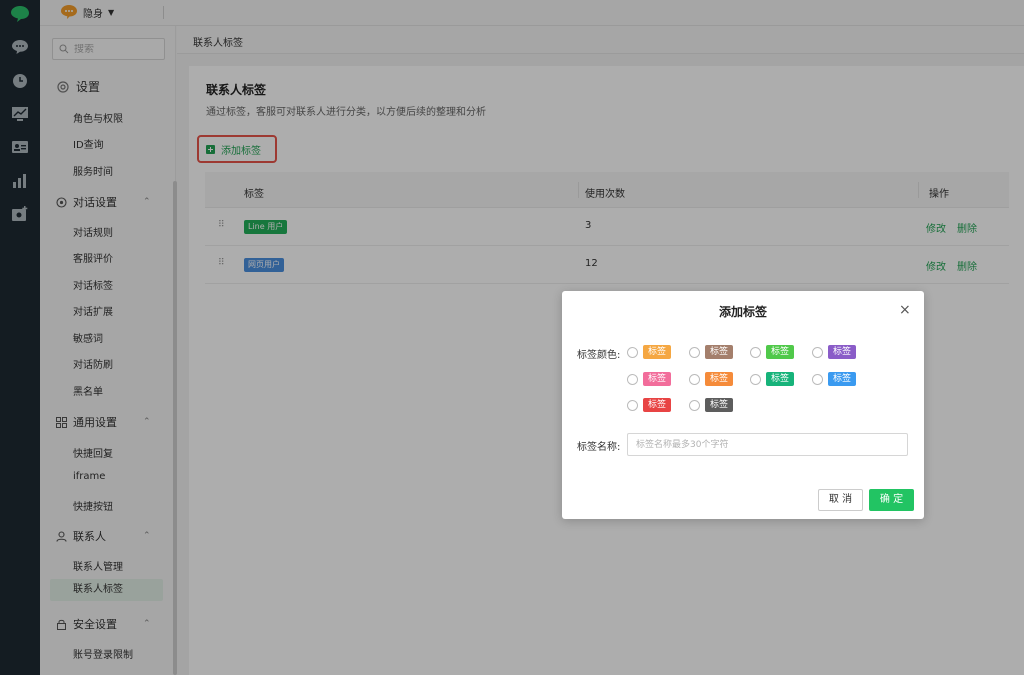  I want to click on color-option-teal: 标签, so click(772, 379).